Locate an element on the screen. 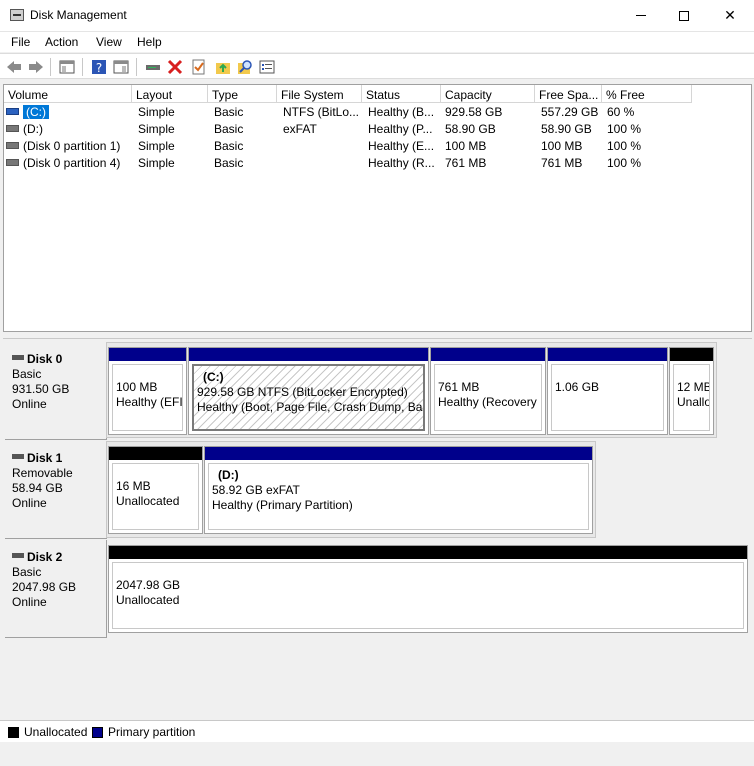 The height and width of the screenshot is (766, 754). disk-0-info: Disk 0 Basic 931.50 GB Online is located at coordinates (56, 391).